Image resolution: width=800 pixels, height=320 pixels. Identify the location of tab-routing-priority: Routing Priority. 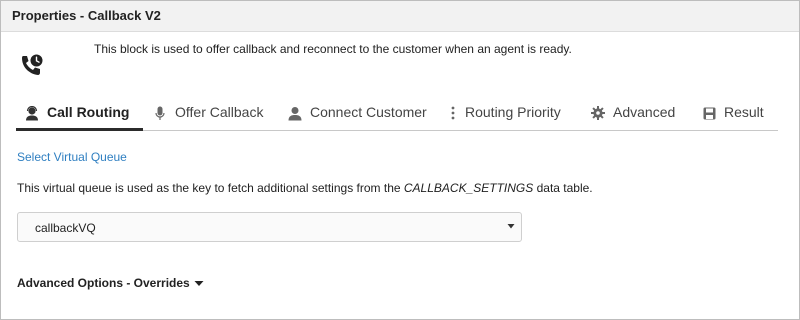
(504, 116).